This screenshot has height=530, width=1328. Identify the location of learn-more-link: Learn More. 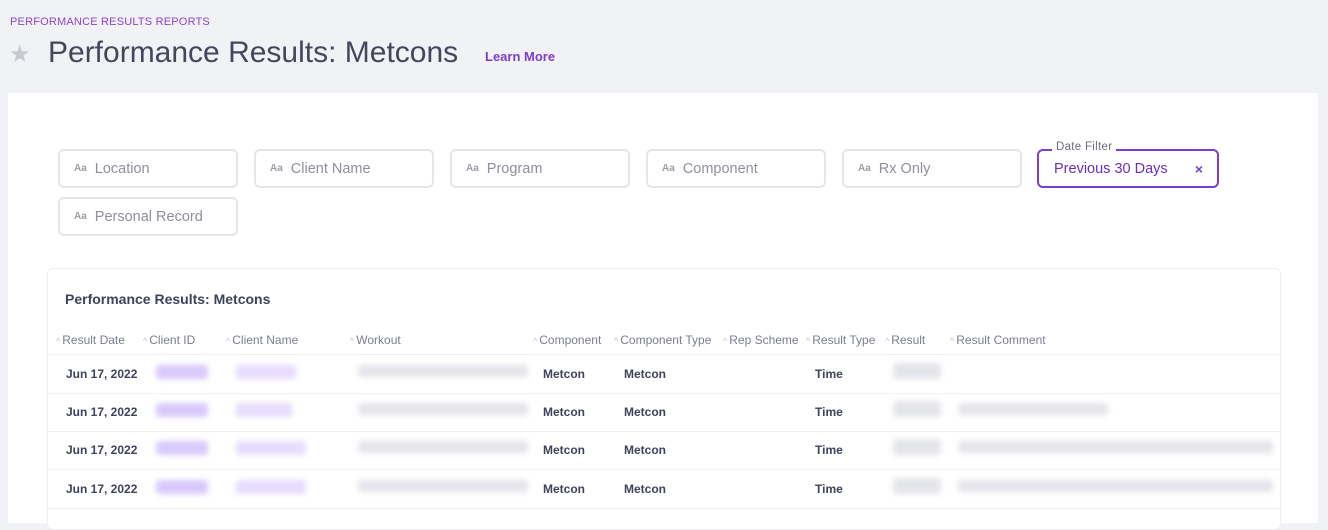
(520, 56).